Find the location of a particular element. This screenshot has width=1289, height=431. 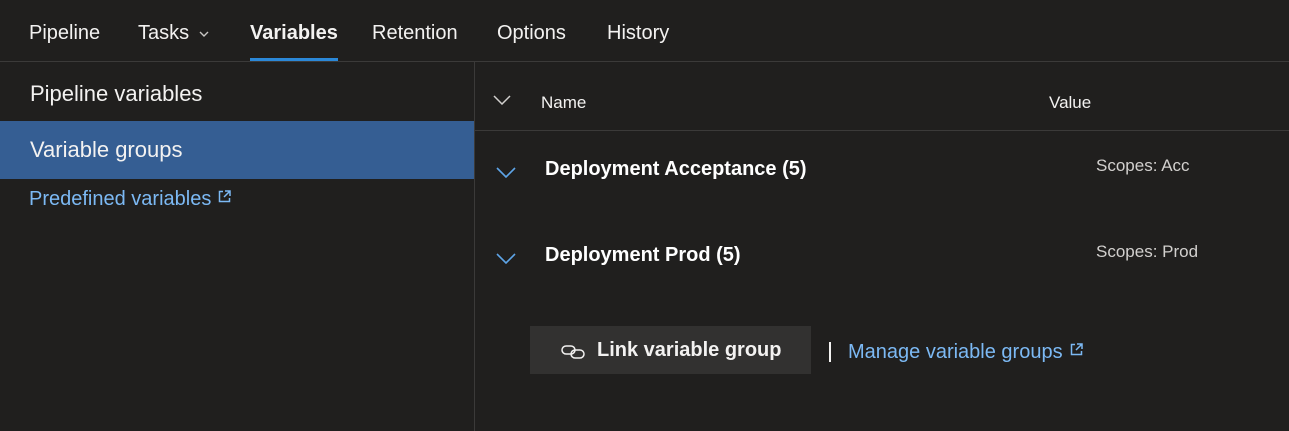

action-separator is located at coordinates (830, 352).